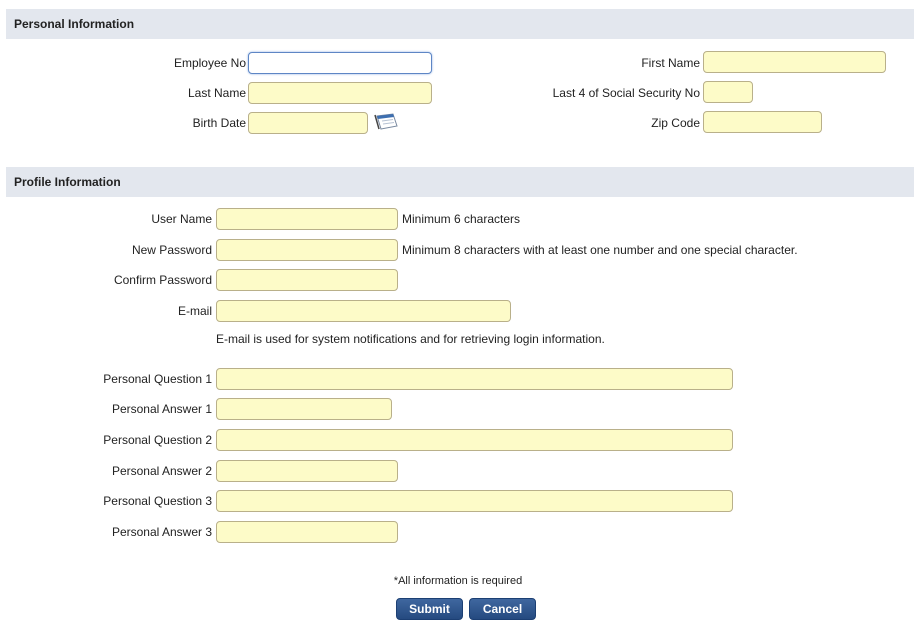 Image resolution: width=914 pixels, height=620 pixels. What do you see at coordinates (181, 219) in the screenshot?
I see `user-name-label: User Name` at bounding box center [181, 219].